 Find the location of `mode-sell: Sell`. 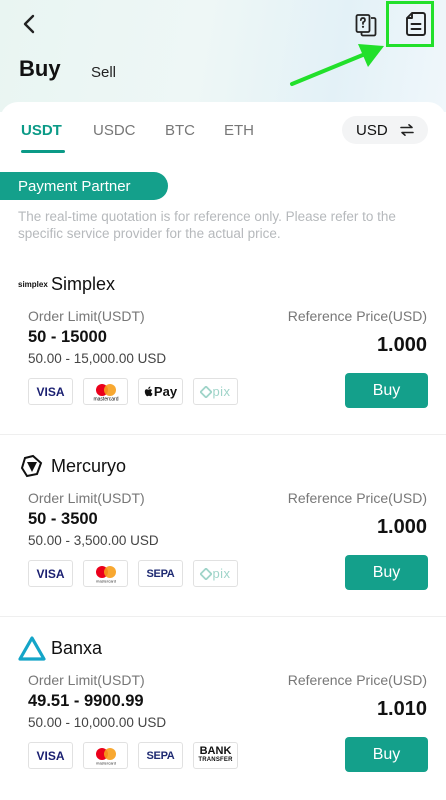

mode-sell: Sell is located at coordinates (103, 72).